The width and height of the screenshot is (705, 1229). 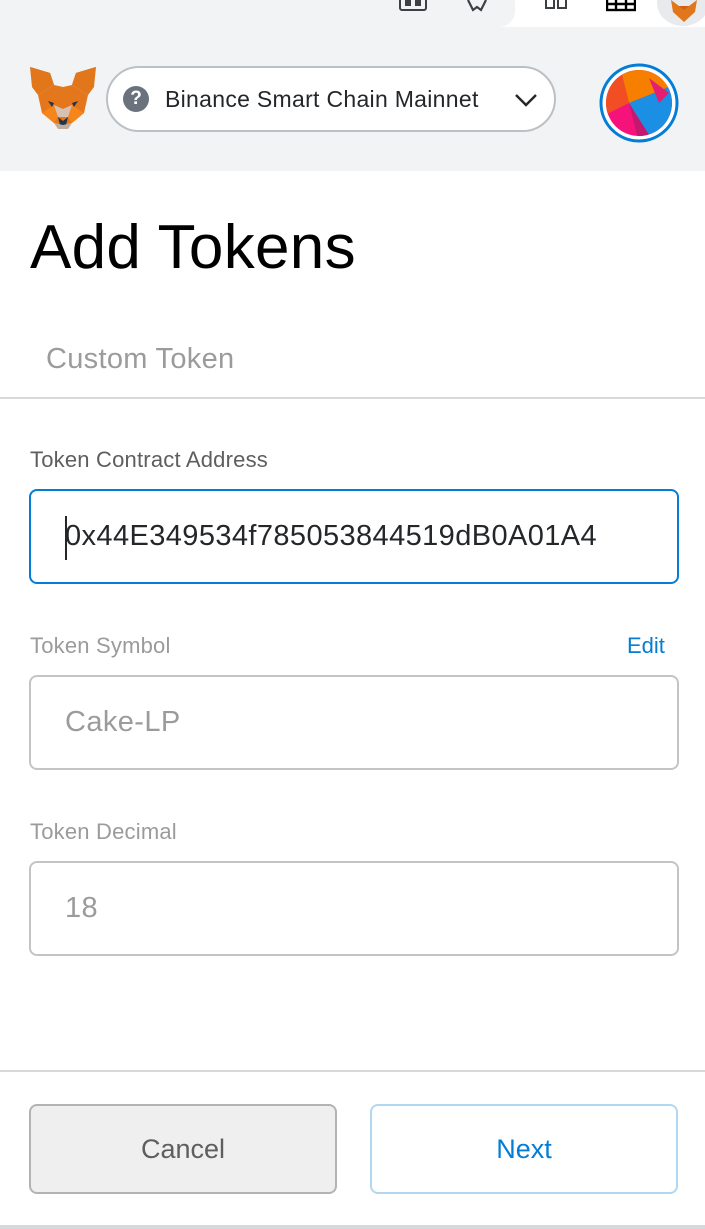 What do you see at coordinates (183, 1149) in the screenshot?
I see `cancel-button: Cancel` at bounding box center [183, 1149].